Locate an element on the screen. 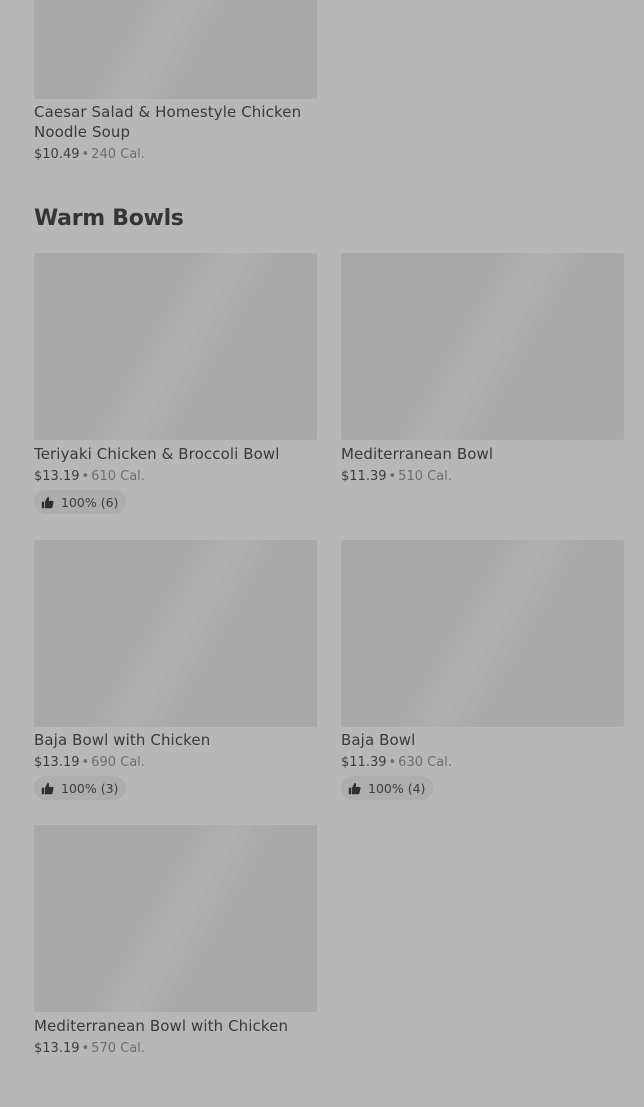 The height and width of the screenshot is (1107, 644). menu-item-calories: 570 Cal. is located at coordinates (118, 1048).